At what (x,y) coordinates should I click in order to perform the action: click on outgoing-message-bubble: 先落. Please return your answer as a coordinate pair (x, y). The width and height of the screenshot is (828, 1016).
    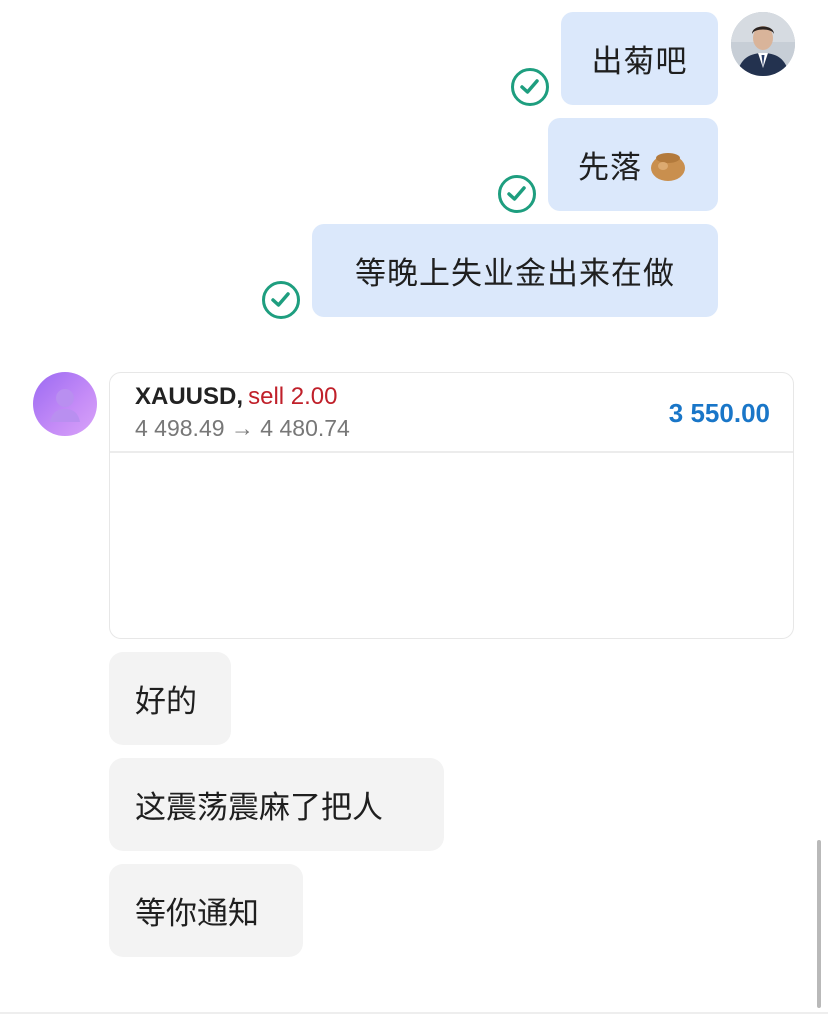
    Looking at the image, I should click on (633, 164).